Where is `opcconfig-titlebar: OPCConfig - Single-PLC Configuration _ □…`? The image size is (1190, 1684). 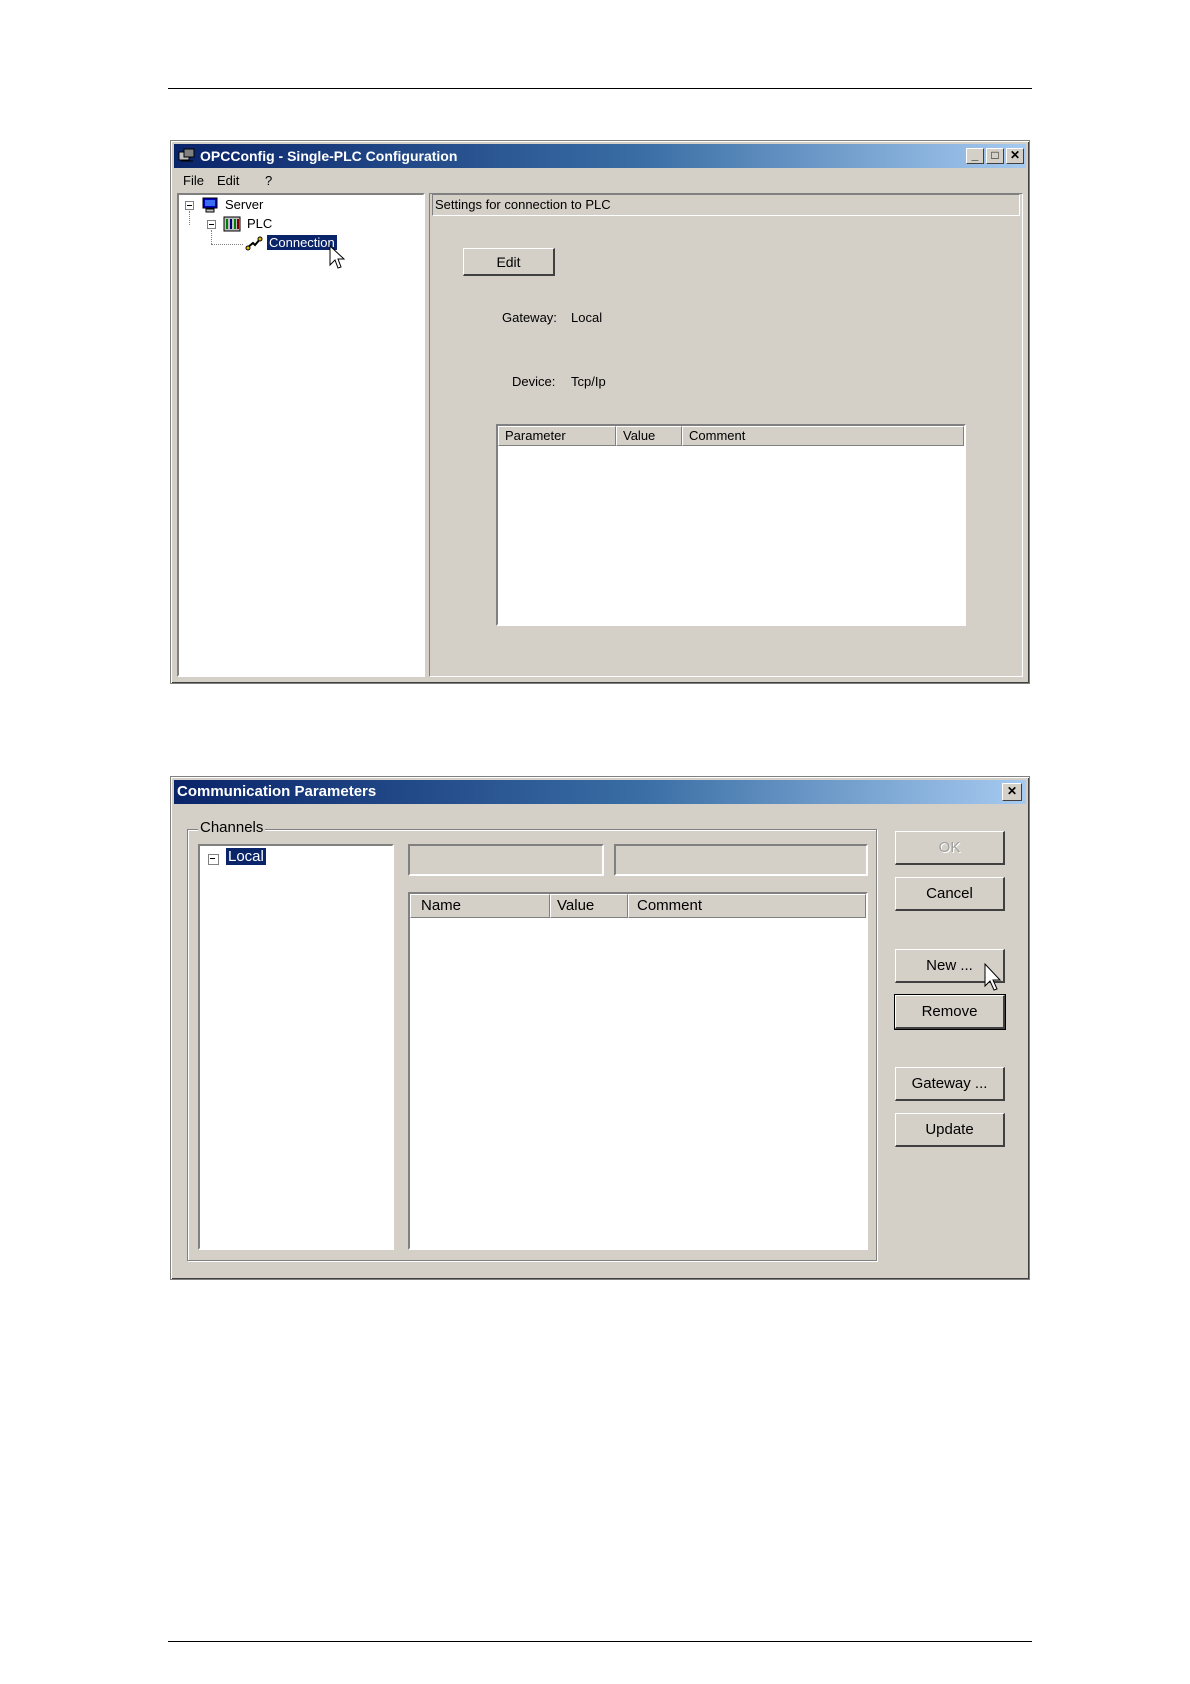 opcconfig-titlebar: OPCConfig - Single-PLC Configuration _ □… is located at coordinates (600, 156).